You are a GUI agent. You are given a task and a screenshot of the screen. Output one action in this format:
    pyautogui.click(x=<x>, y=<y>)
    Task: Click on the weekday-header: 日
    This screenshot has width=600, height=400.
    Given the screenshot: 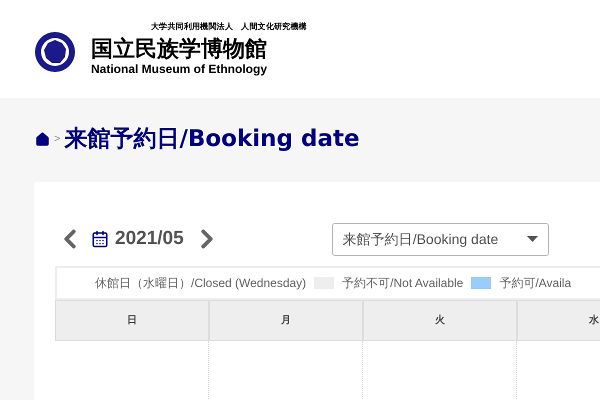 What is the action you would take?
    pyautogui.click(x=132, y=320)
    